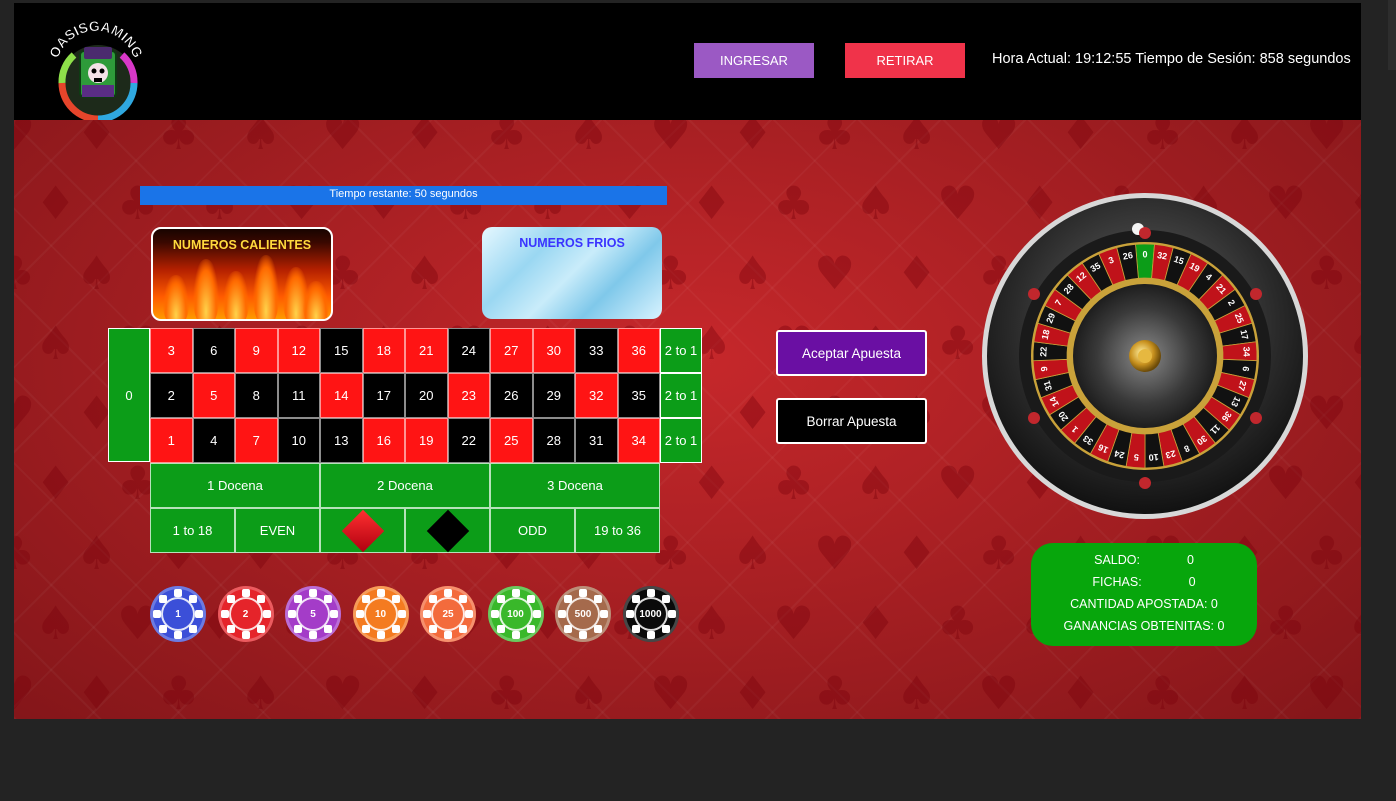  What do you see at coordinates (256, 395) in the screenshot?
I see `bet-number-cell: 8` at bounding box center [256, 395].